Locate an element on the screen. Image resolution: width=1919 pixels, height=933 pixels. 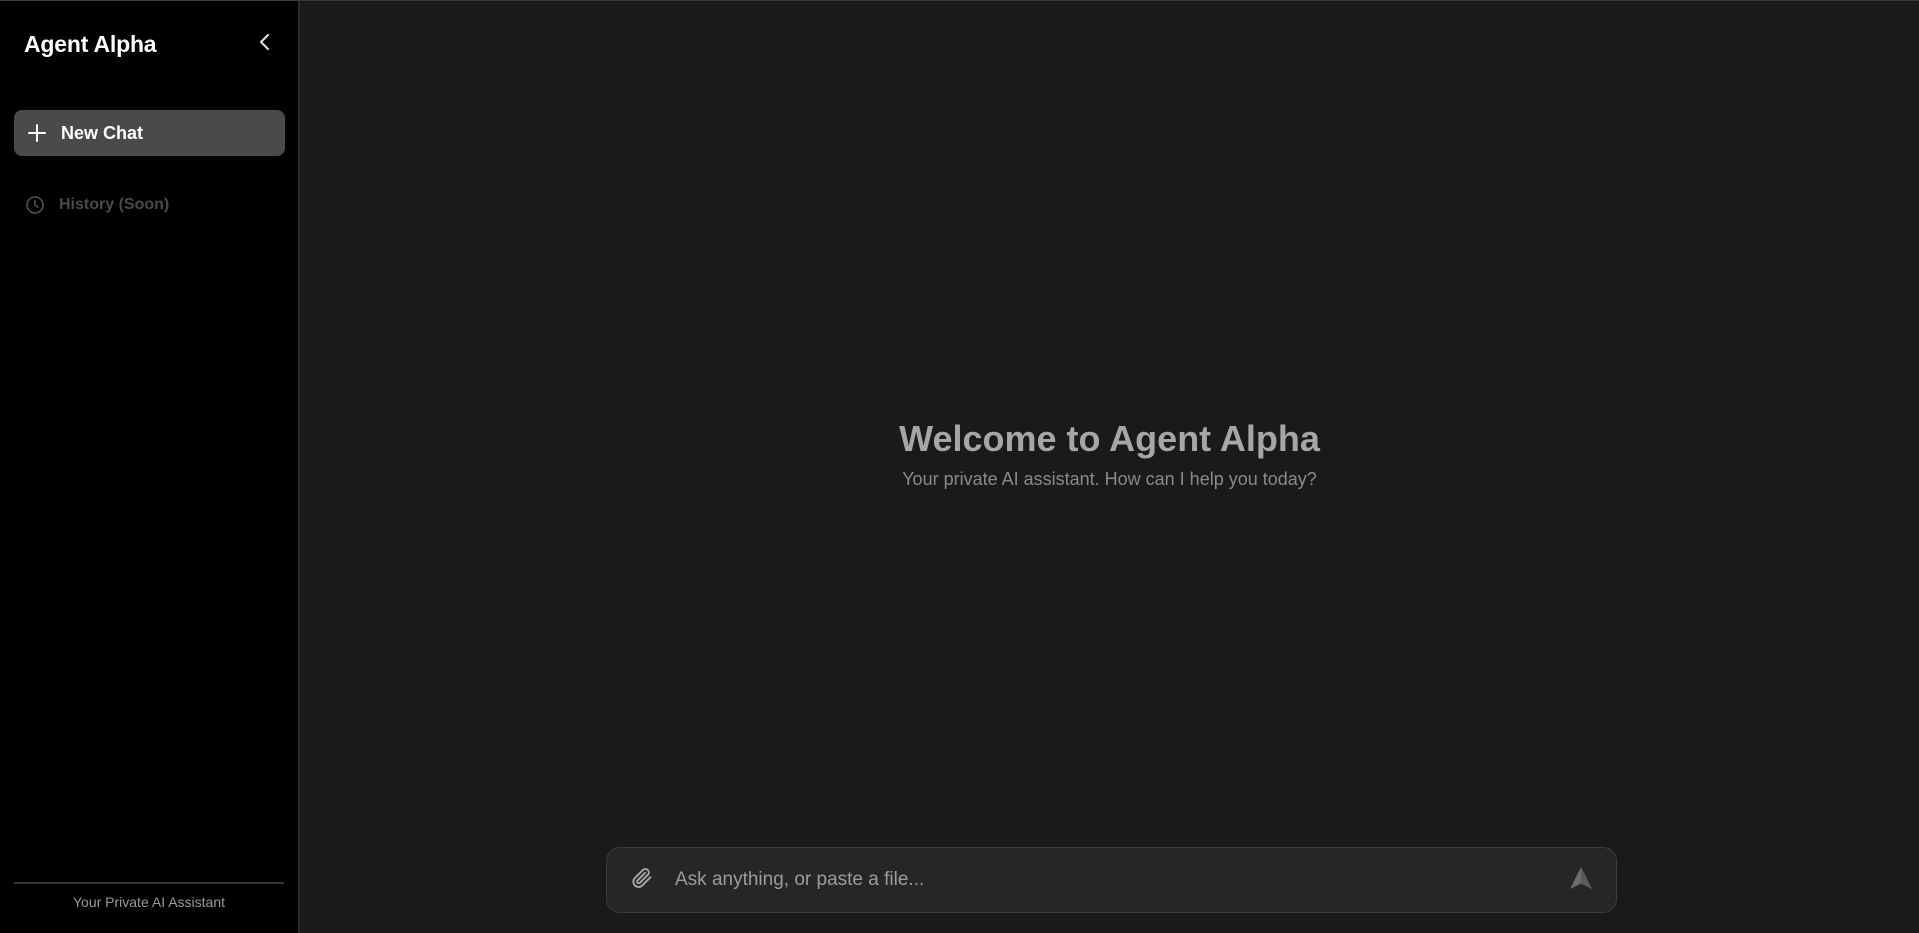
sidebar-header: Agent Alpha is located at coordinates (149, 44).